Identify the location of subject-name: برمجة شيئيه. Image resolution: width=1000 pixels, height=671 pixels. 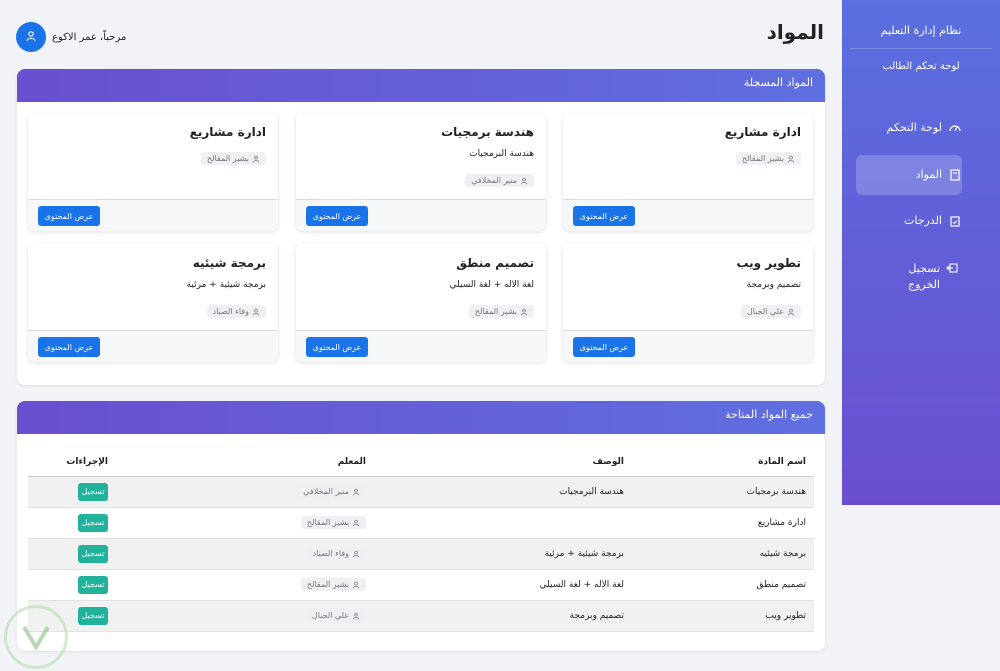
(723, 554).